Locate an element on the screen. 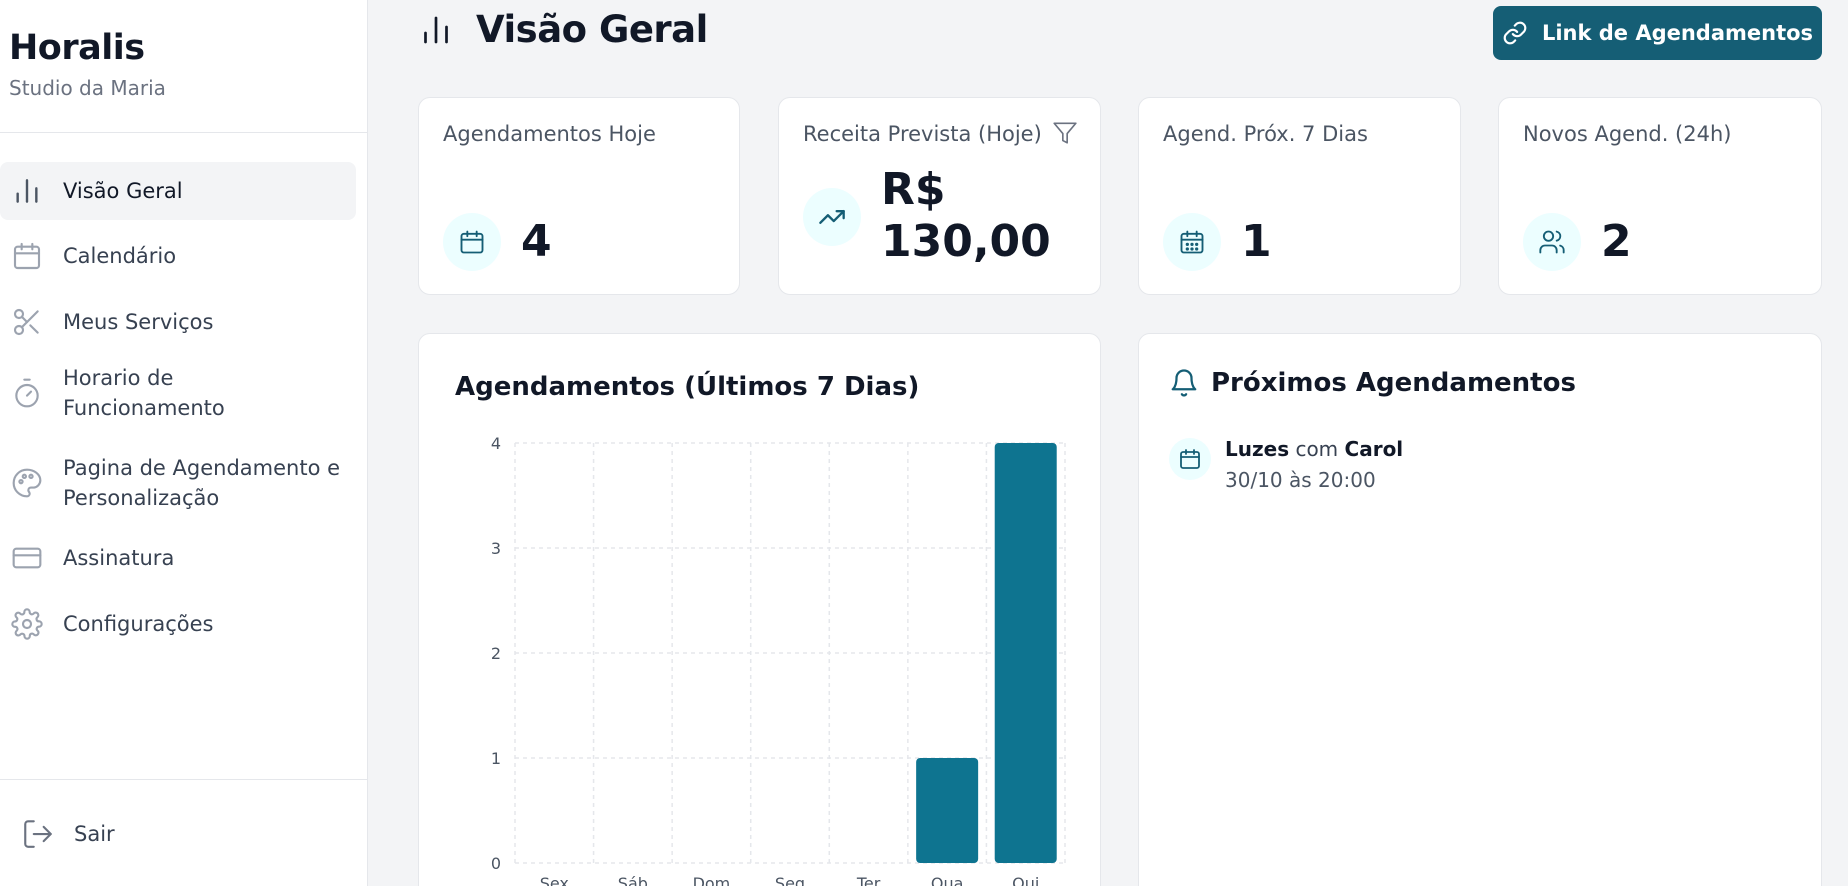  stat-card-revenue: Receita Prevista (Hoje) R$ 130,00 is located at coordinates (939, 196).